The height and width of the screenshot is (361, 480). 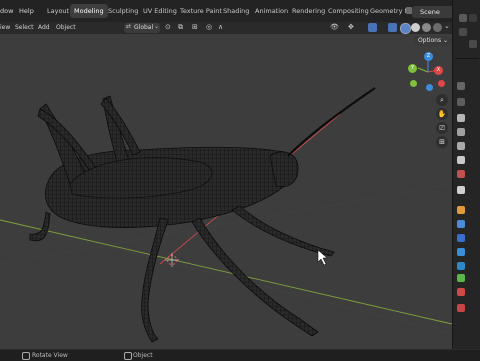 I want to click on pivot-icon: ⊙, so click(x=168, y=27).